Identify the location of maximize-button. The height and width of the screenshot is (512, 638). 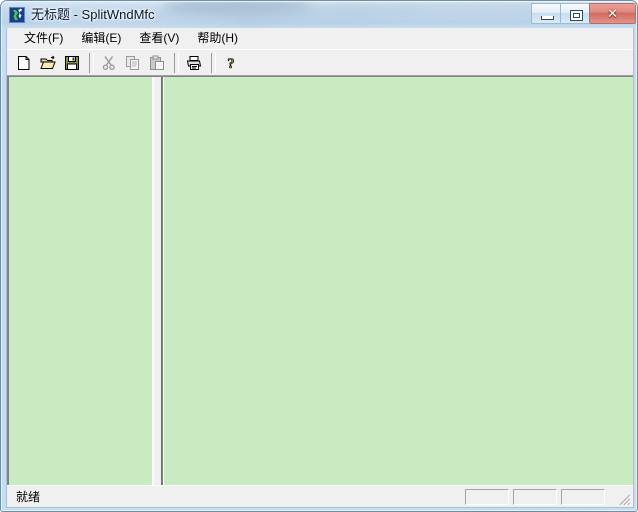
(574, 13).